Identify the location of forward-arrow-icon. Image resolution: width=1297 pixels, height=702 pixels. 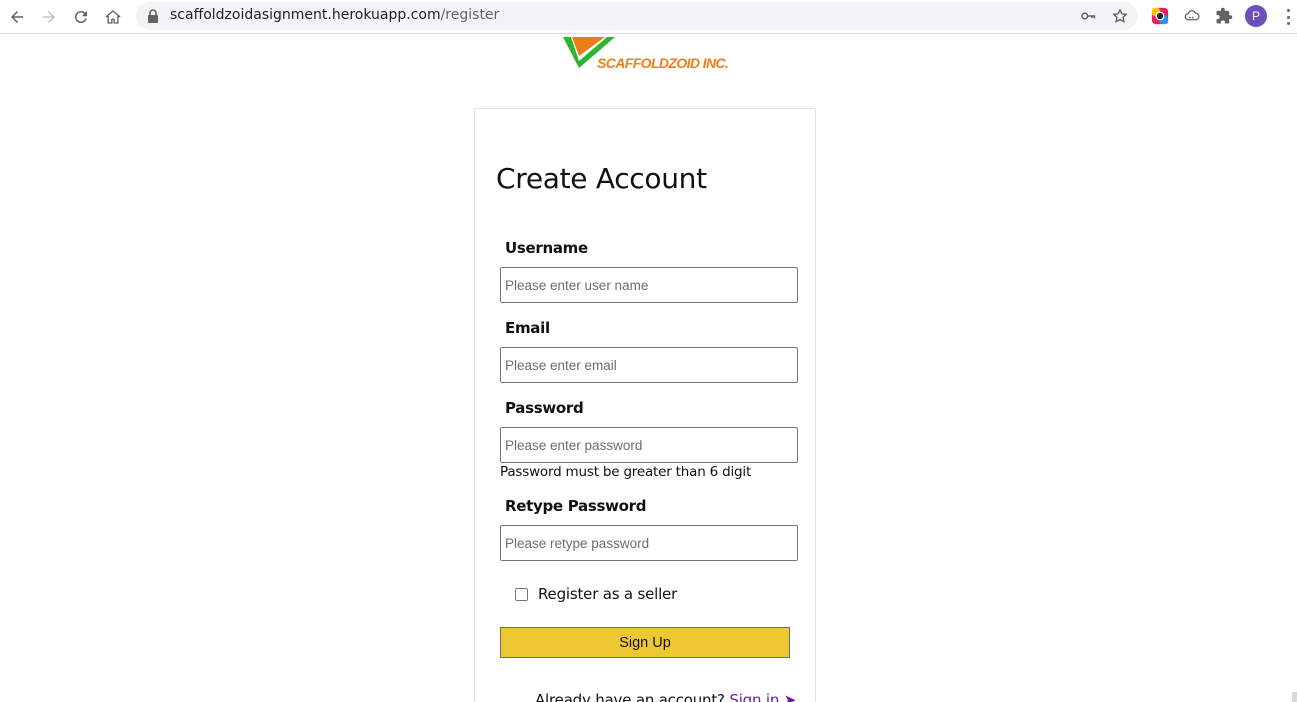
(49, 17).